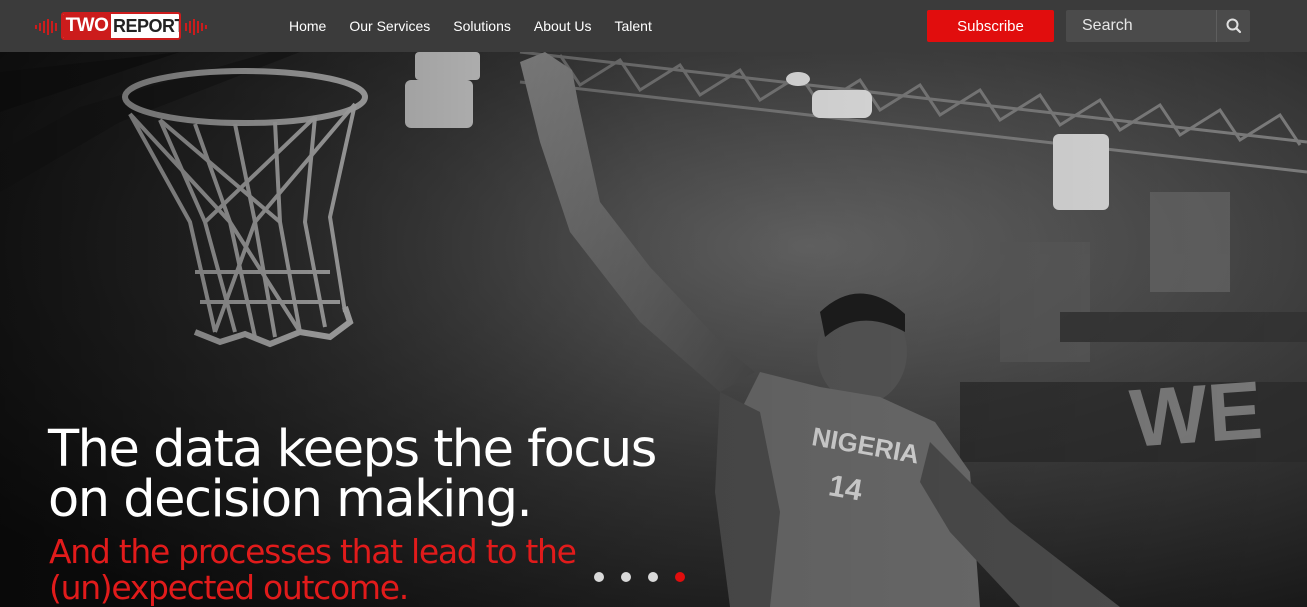 The image size is (1307, 607). I want to click on site-logo: TWO REPORT, so click(121, 27).